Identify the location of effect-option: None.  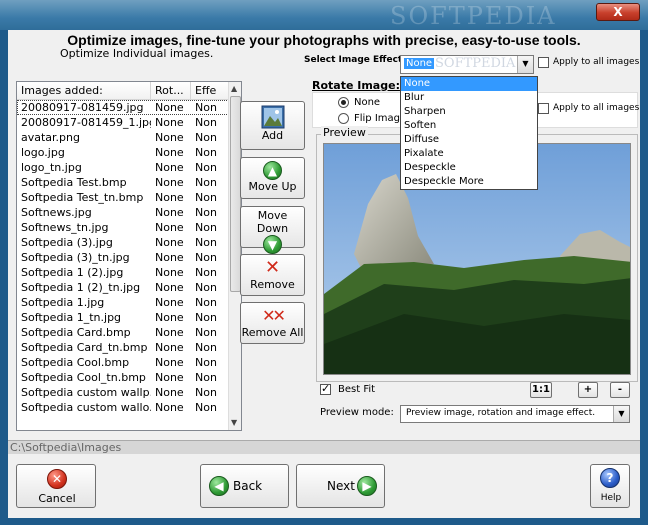
(469, 84).